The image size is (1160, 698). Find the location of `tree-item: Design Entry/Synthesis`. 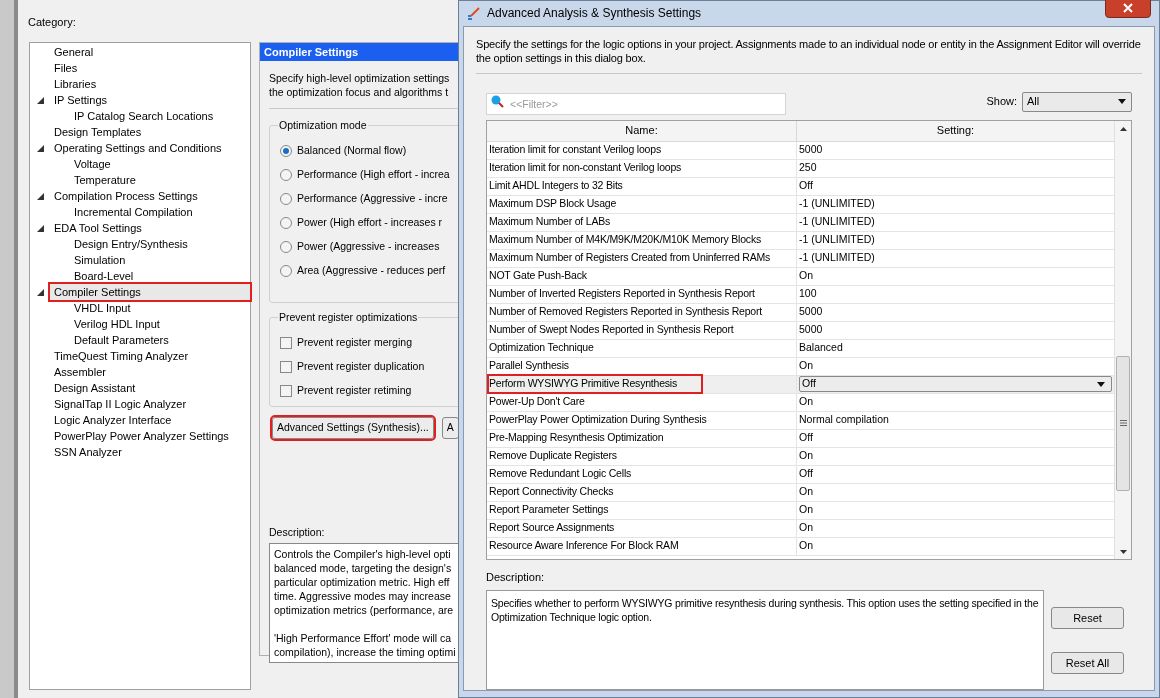

tree-item: Design Entry/Synthesis is located at coordinates (131, 244).